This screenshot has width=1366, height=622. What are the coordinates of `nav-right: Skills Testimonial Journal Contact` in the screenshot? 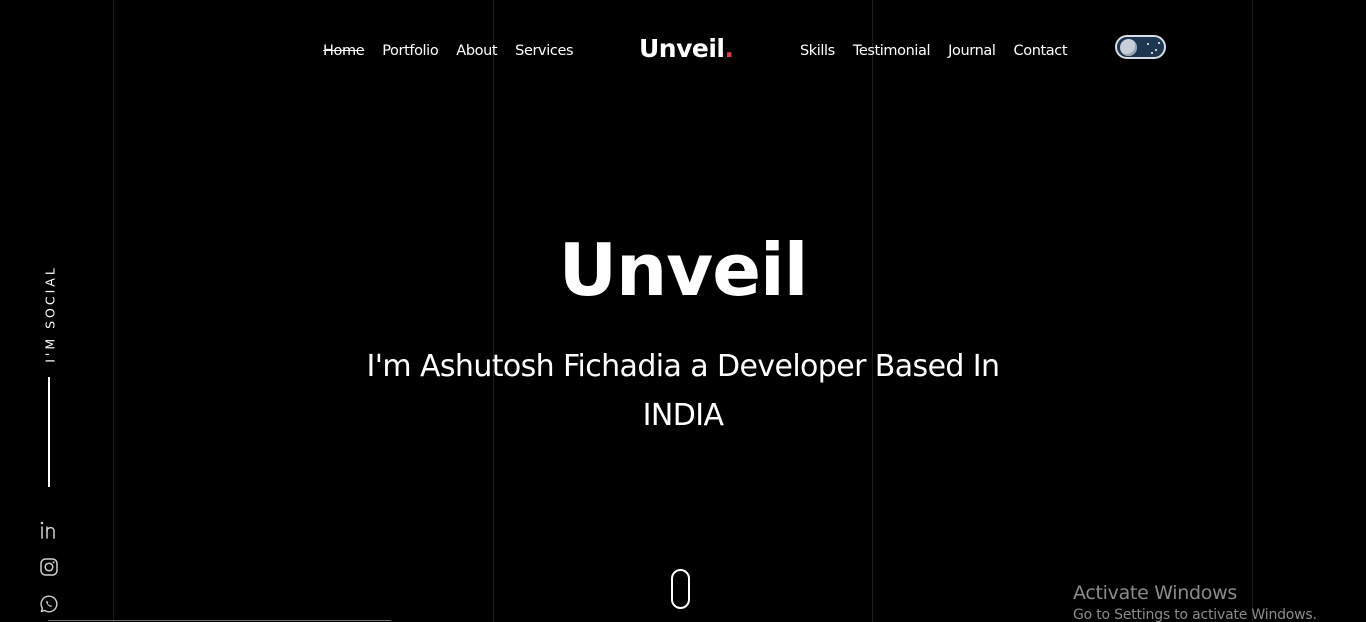 It's located at (942, 51).